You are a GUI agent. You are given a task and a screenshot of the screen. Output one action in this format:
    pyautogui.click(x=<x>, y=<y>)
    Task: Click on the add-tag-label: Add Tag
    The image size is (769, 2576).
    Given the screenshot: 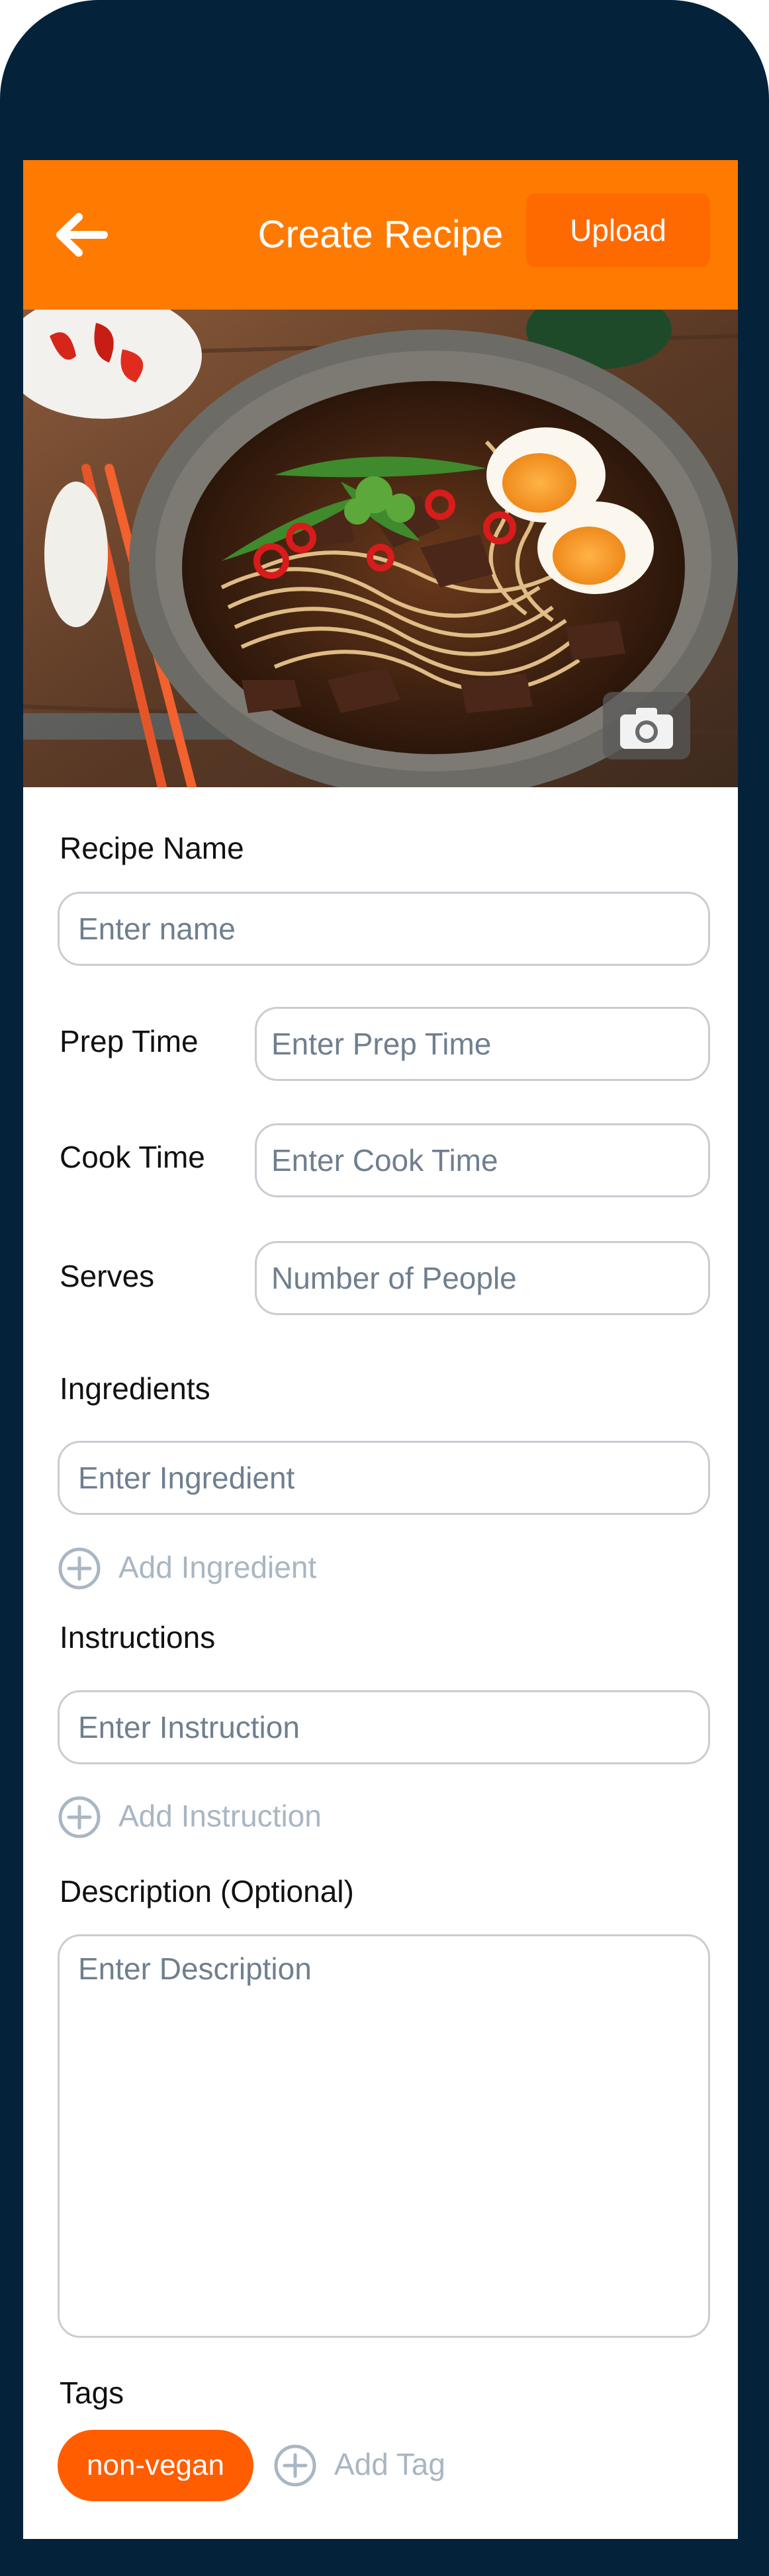 What is the action you would take?
    pyautogui.click(x=389, y=2464)
    